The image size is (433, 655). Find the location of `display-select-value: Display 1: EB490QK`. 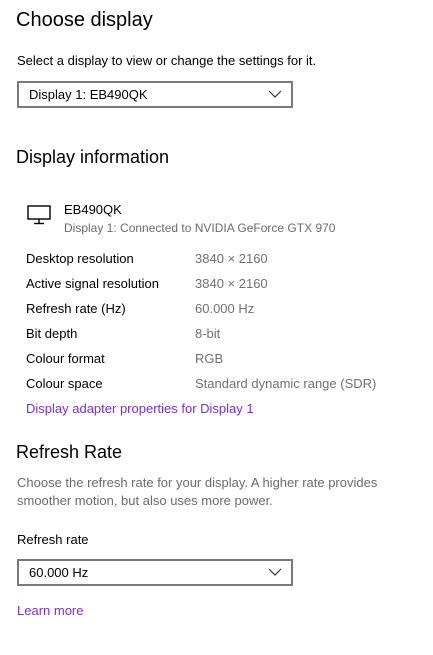

display-select-value: Display 1: EB490QK is located at coordinates (88, 94).